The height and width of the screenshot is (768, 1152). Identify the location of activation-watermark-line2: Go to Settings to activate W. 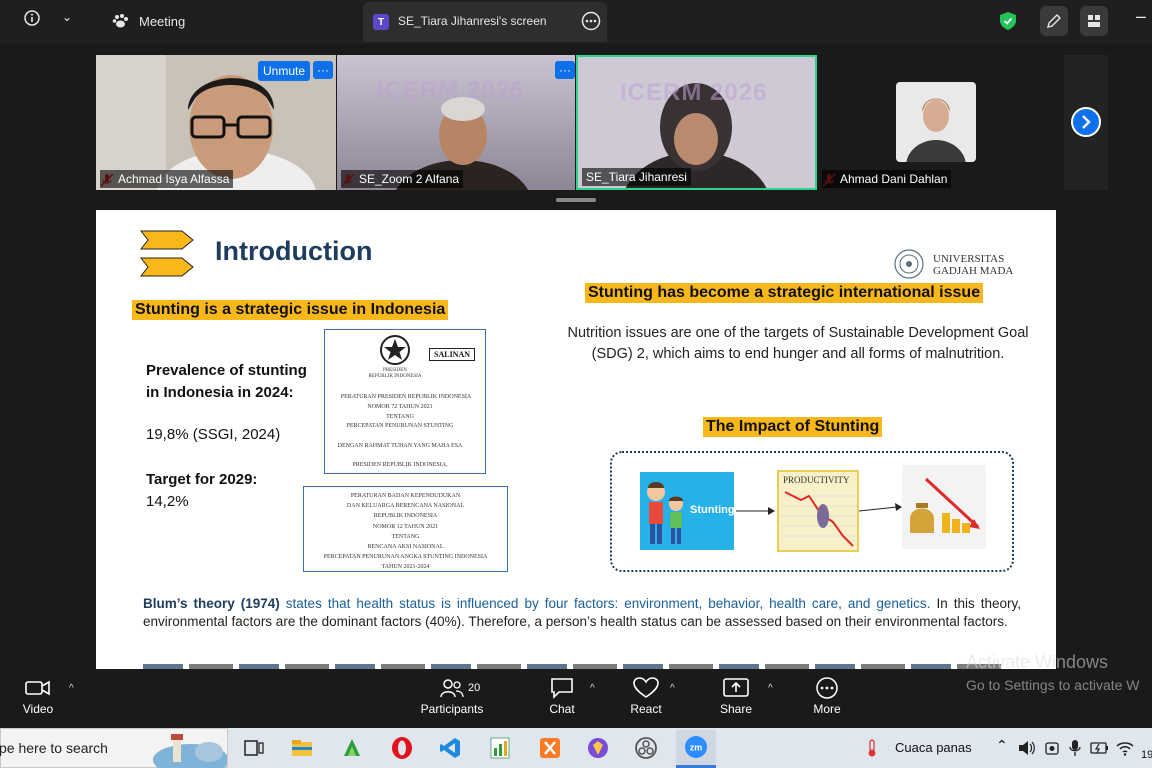
(1053, 685).